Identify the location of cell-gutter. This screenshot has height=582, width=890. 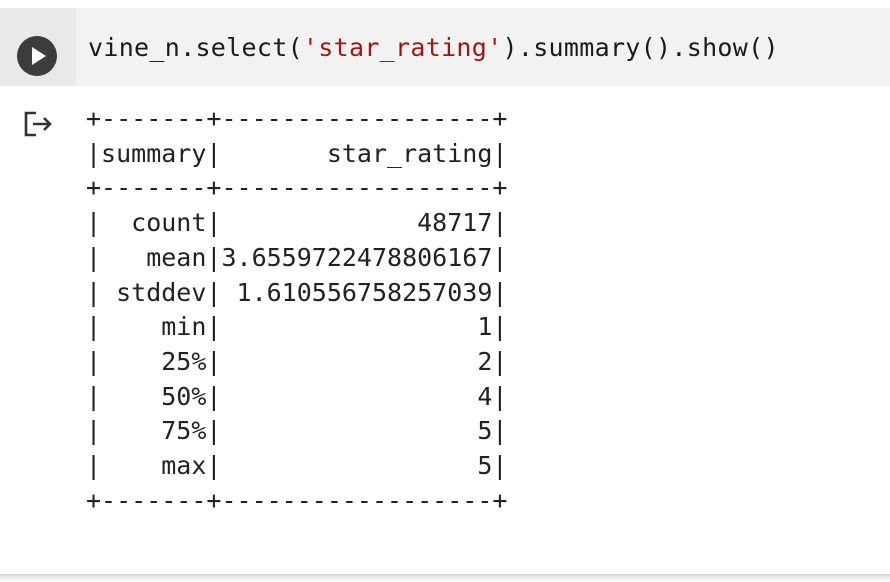
(38, 47).